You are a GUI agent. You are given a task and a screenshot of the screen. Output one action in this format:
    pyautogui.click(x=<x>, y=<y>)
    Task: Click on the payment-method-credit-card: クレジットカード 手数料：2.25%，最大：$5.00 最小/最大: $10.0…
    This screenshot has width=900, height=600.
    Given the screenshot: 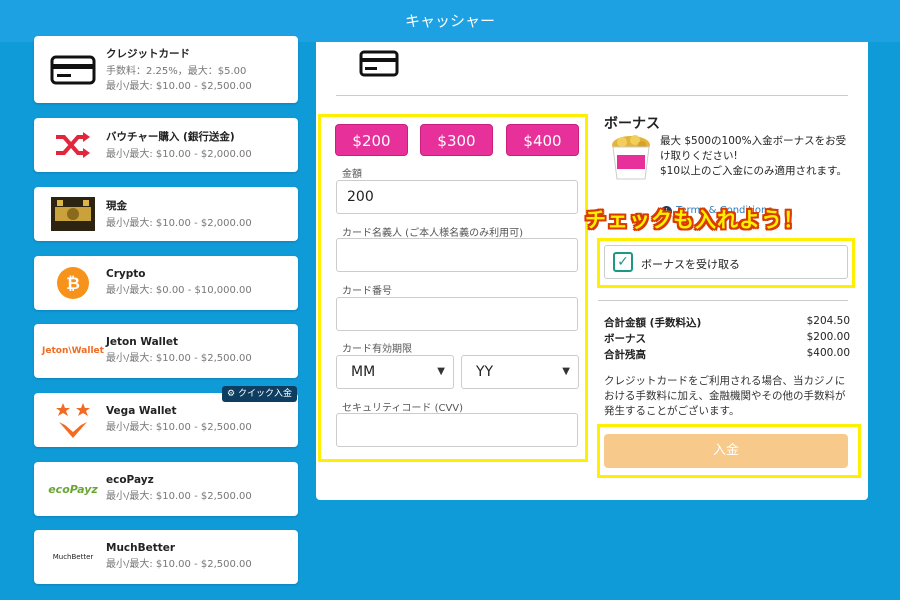 What is the action you would take?
    pyautogui.click(x=166, y=69)
    